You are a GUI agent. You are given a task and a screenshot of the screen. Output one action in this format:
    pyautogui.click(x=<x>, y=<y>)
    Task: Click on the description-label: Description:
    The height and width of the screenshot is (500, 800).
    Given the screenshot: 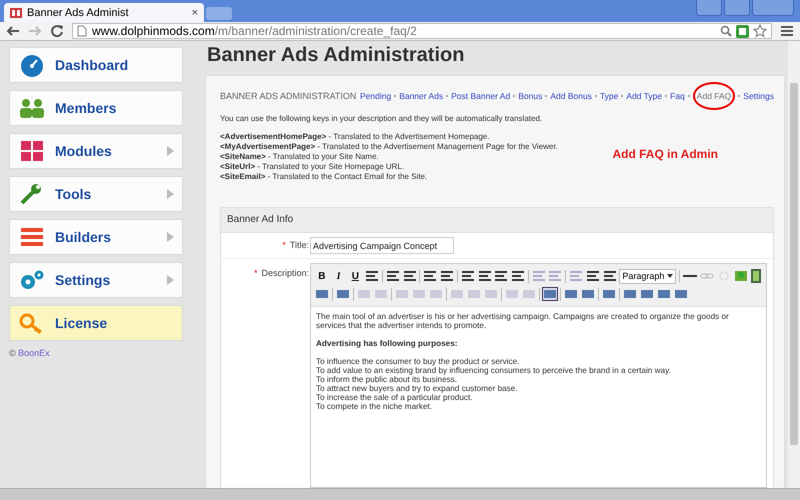 What is the action you would take?
    pyautogui.click(x=285, y=273)
    